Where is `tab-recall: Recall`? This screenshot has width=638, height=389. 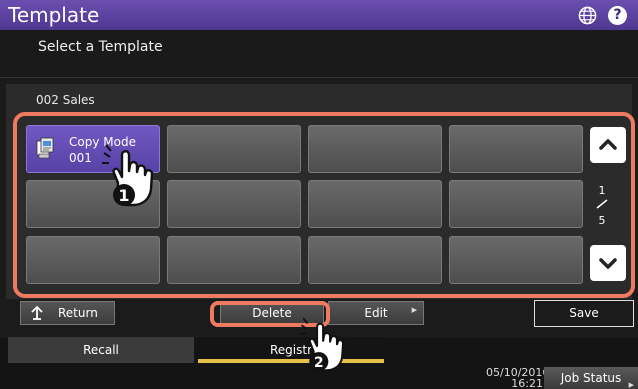
tab-recall: Recall is located at coordinates (101, 350).